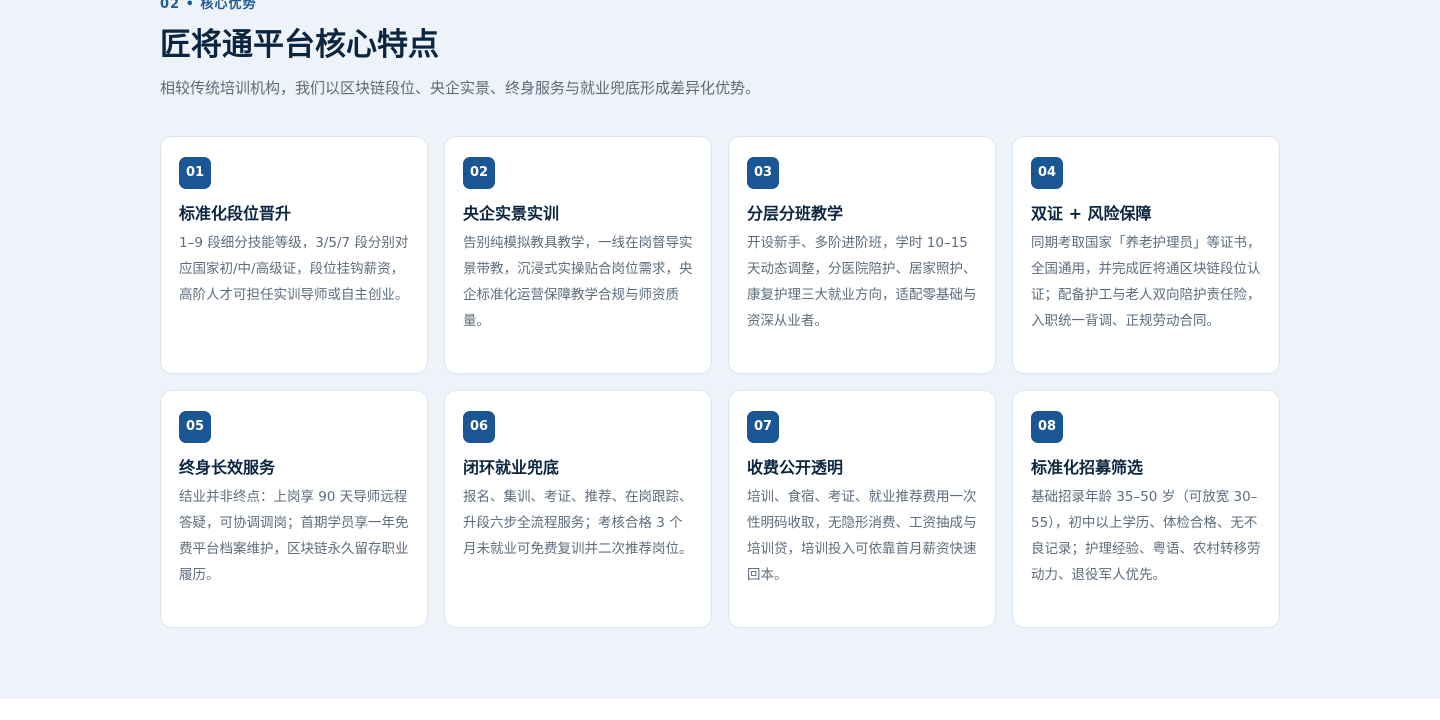 This screenshot has height=720, width=1440. I want to click on card-title: 闭环就业兜底, so click(511, 467).